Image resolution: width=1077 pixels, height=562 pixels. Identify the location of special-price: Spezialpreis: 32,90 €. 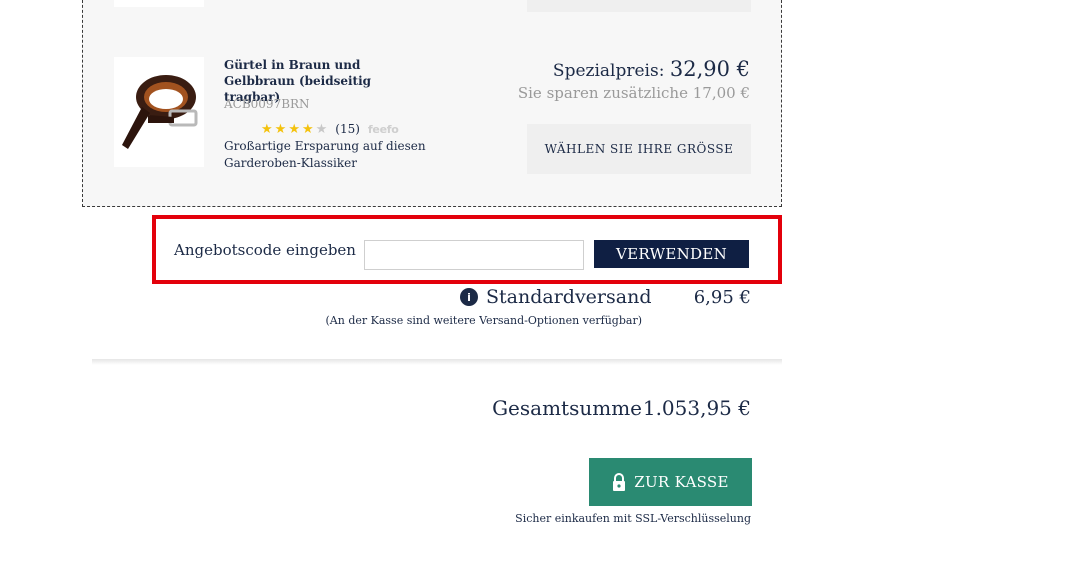
(651, 69).